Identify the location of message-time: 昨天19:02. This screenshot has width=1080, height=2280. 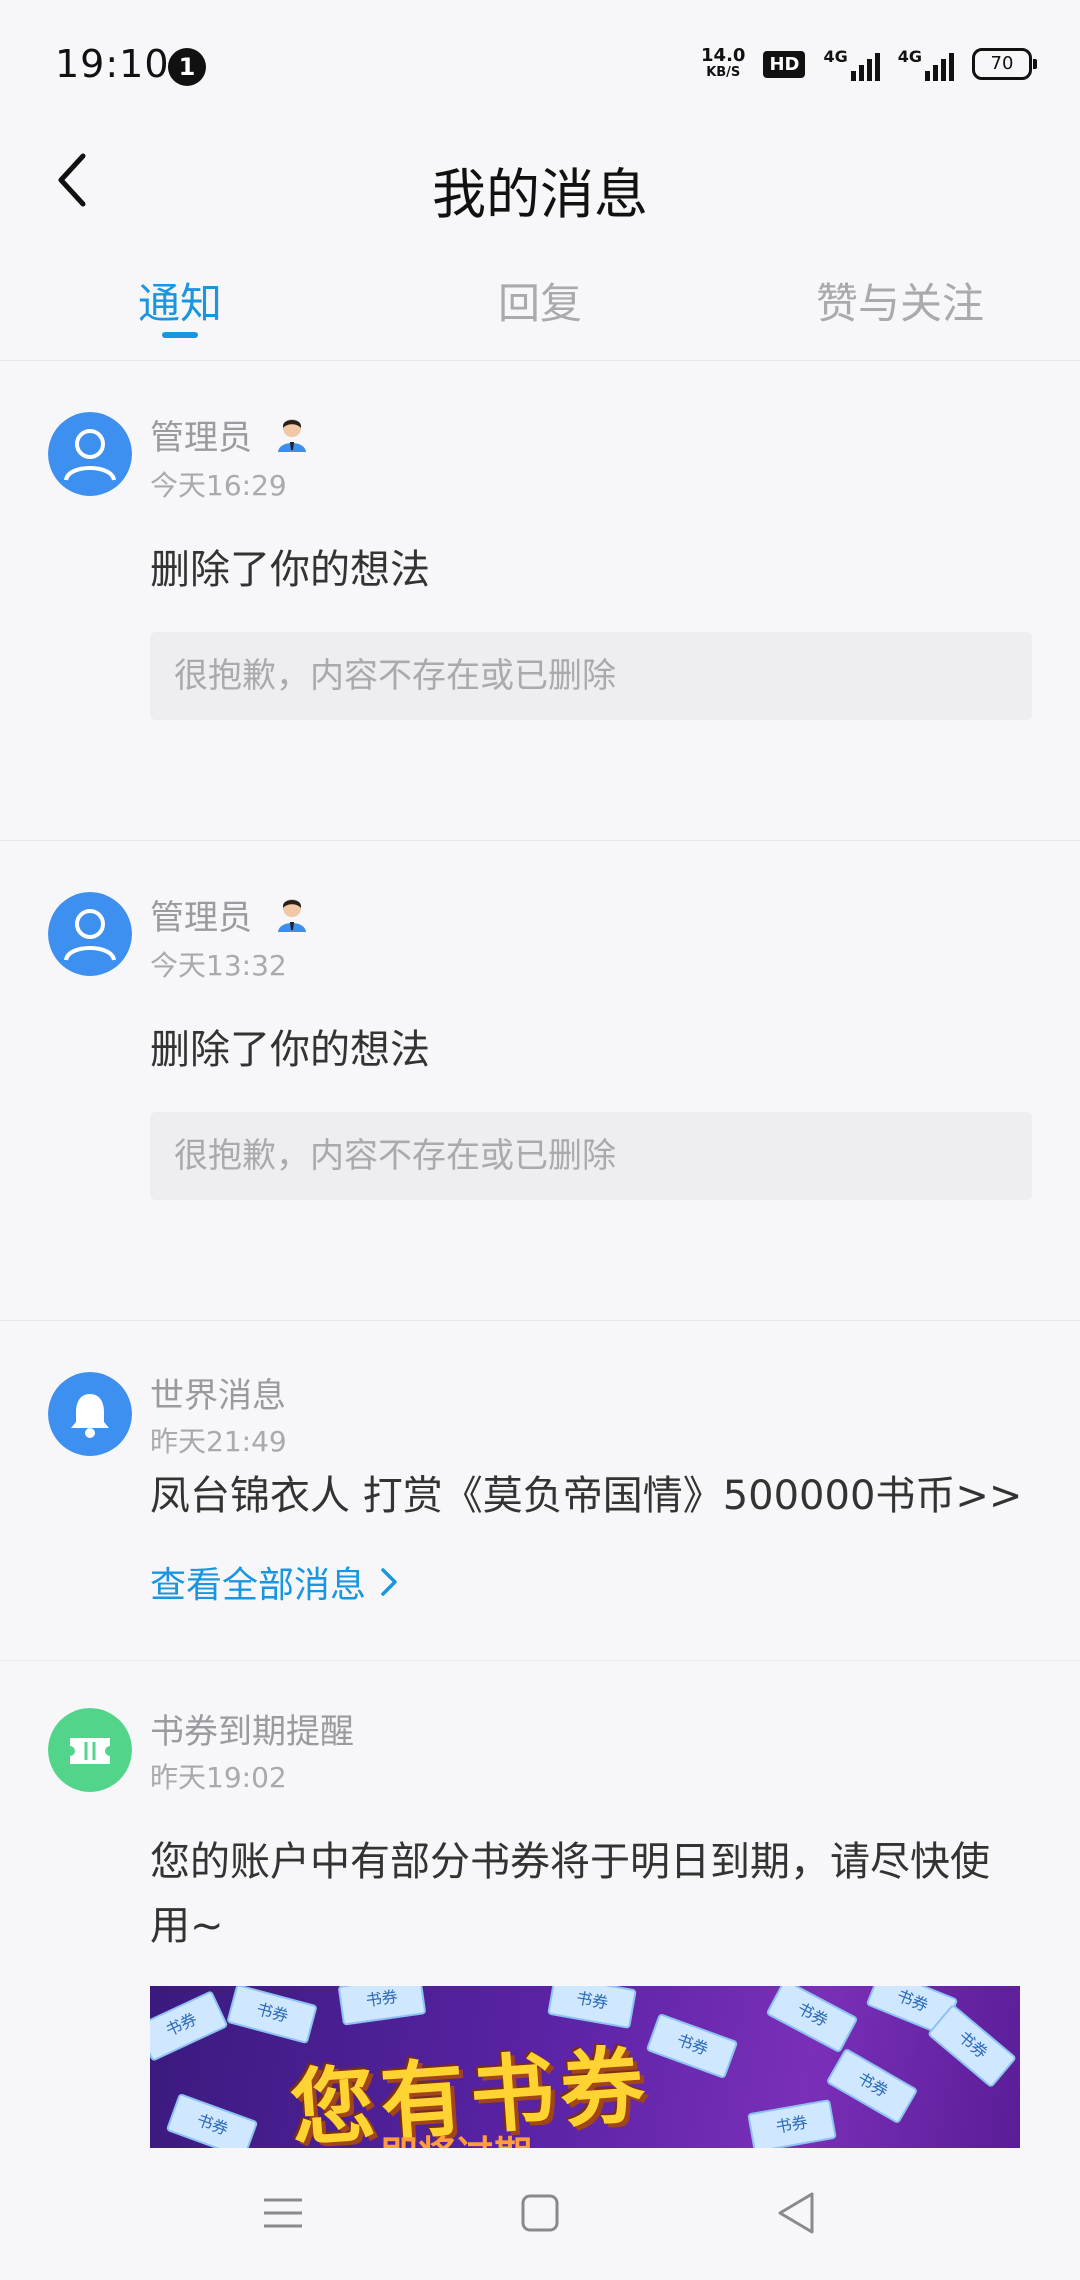
(218, 1777).